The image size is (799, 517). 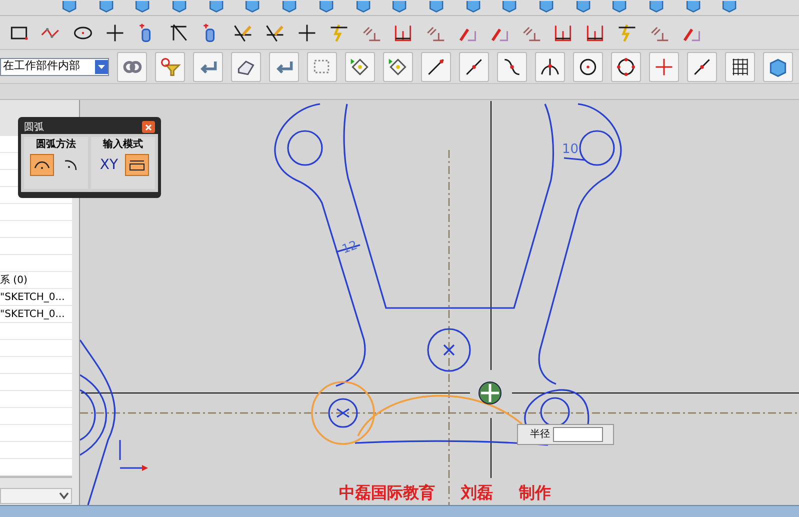 I want to click on group-label: 圆弧方法, so click(x=56, y=144).